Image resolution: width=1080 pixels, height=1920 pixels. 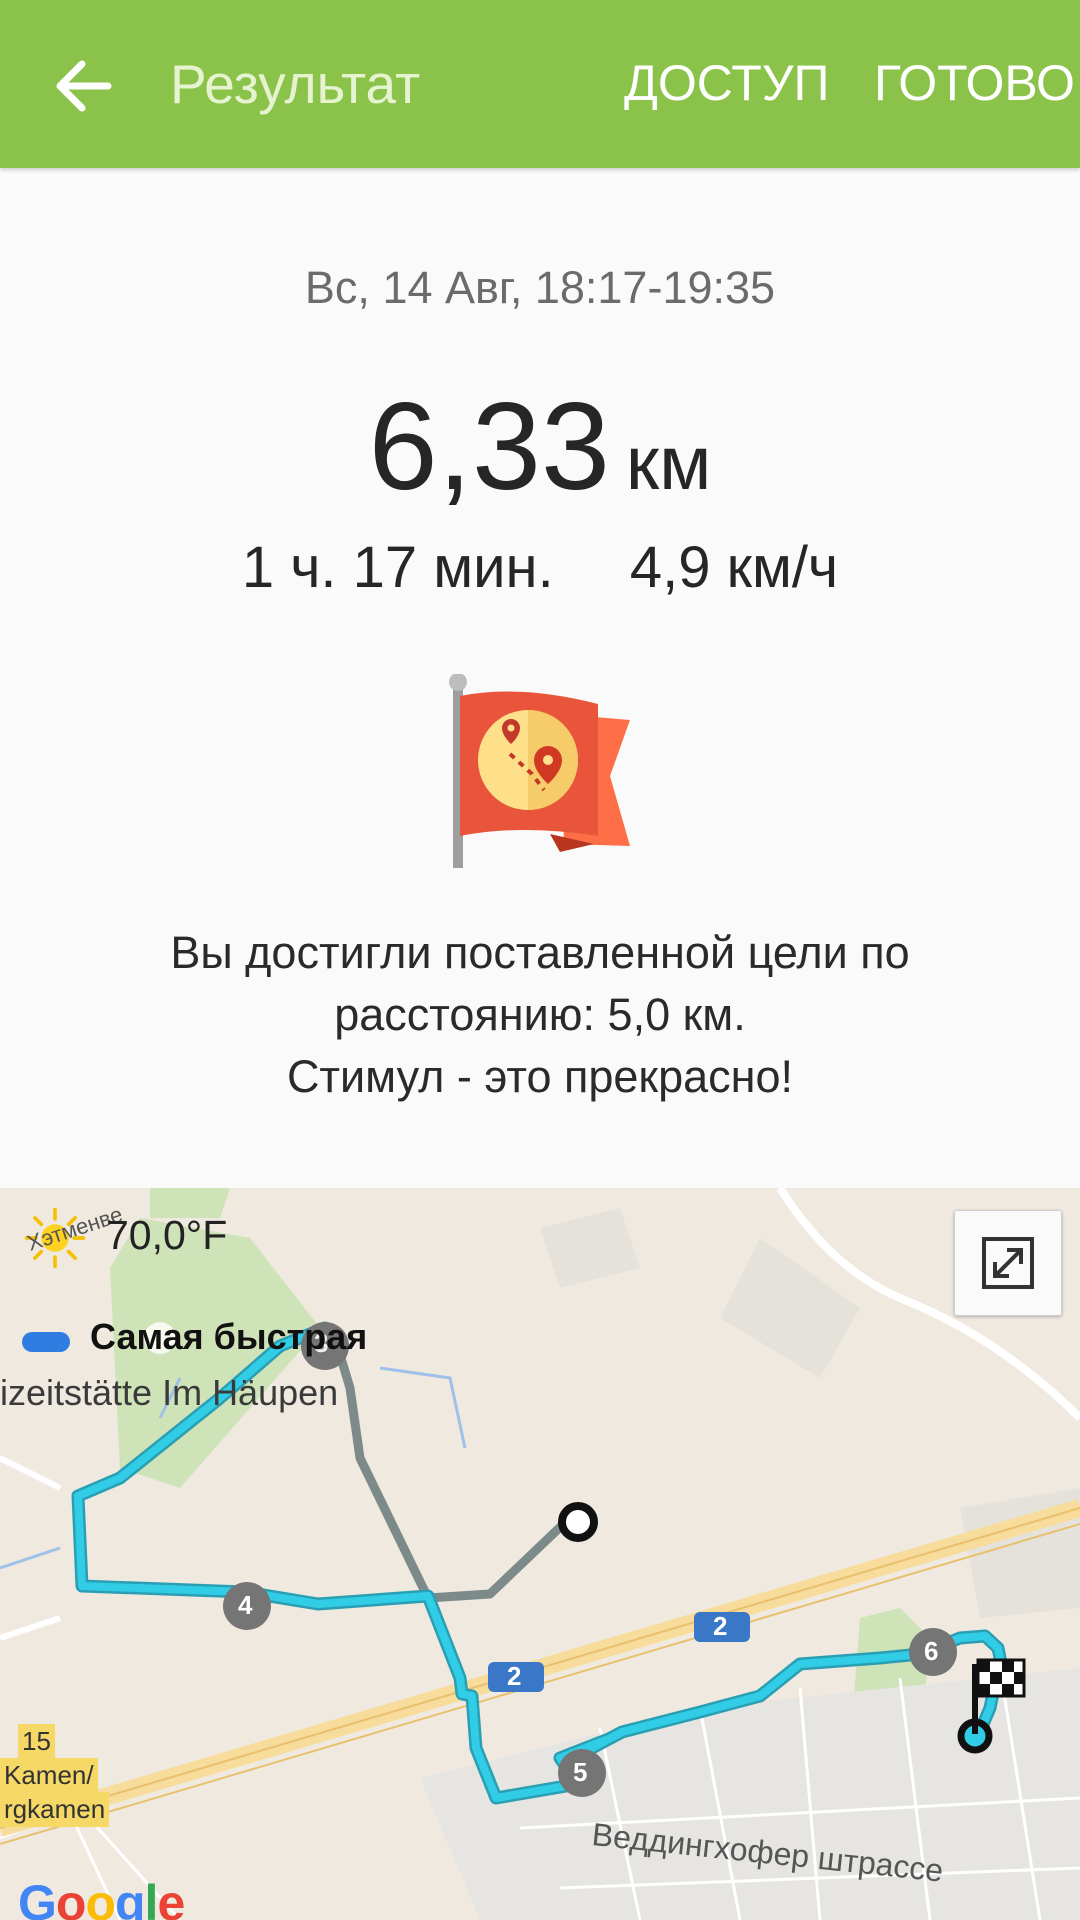 I want to click on duration-value: 1 ч. 17 мин., so click(x=397, y=567).